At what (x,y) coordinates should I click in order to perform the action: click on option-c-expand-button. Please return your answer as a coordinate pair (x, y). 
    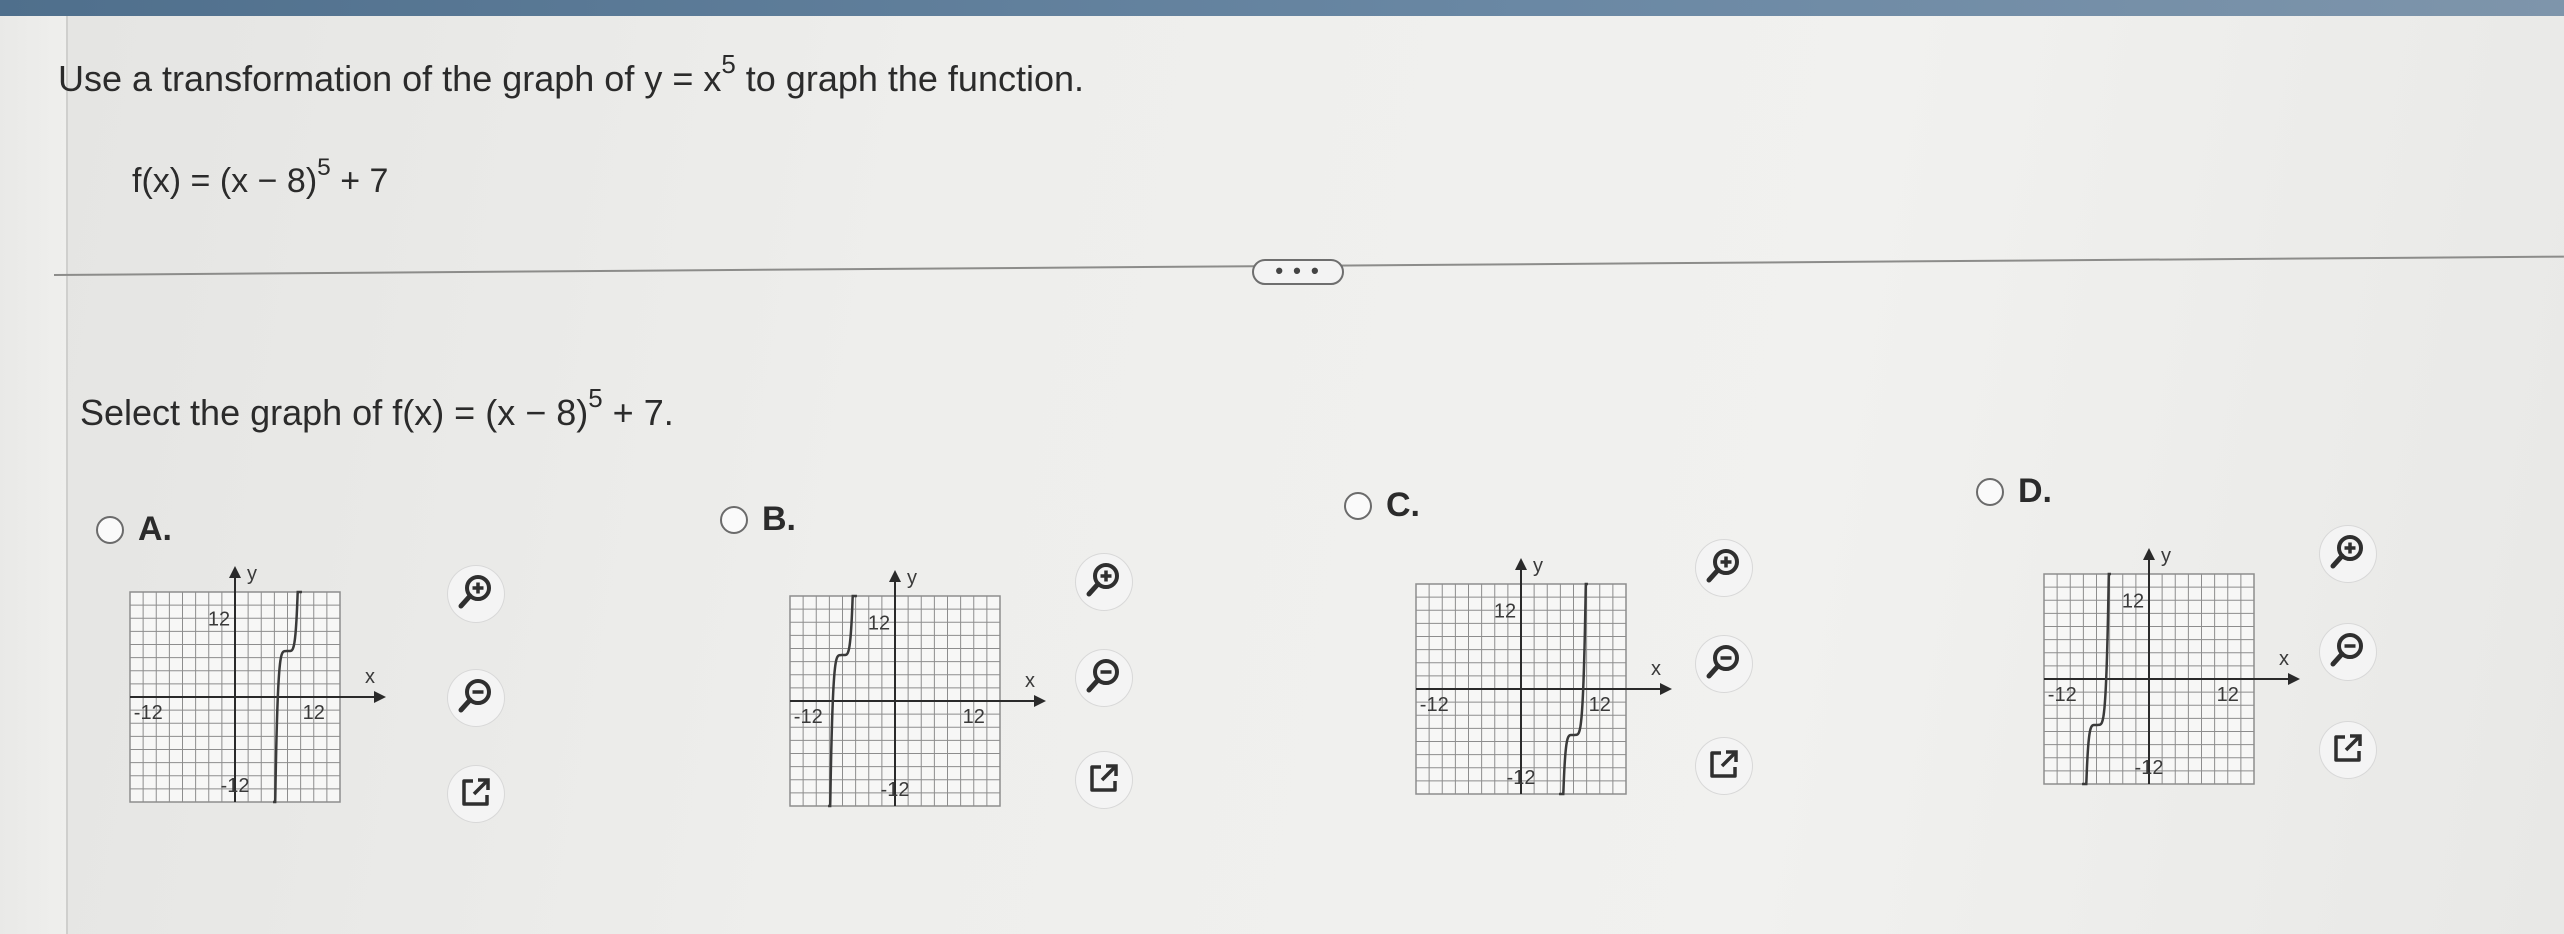
    Looking at the image, I should click on (1724, 766).